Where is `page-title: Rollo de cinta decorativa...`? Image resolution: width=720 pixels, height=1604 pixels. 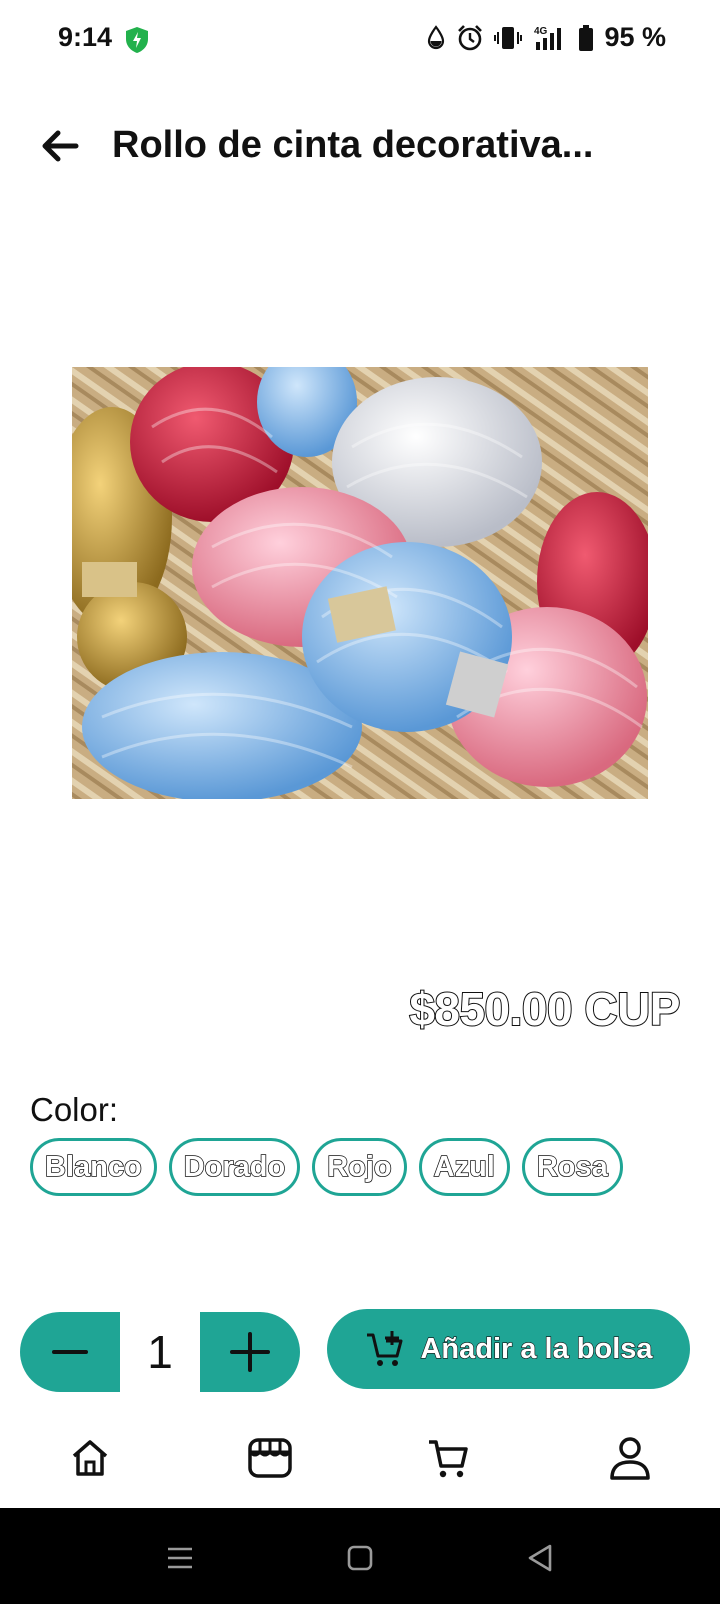
page-title: Rollo de cinta decorativa... is located at coordinates (353, 145).